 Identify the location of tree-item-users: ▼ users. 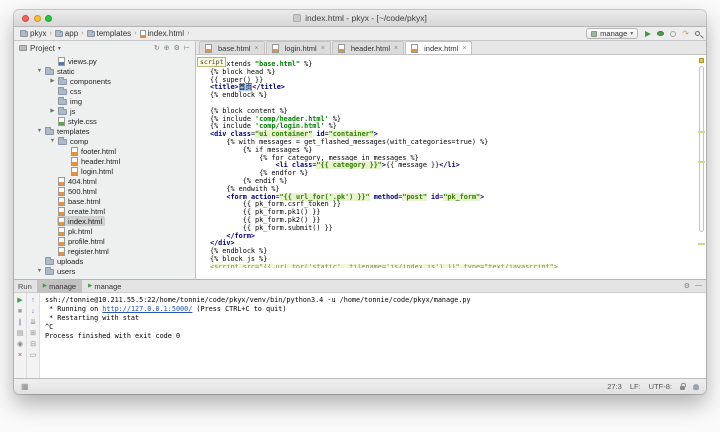
(104, 271).